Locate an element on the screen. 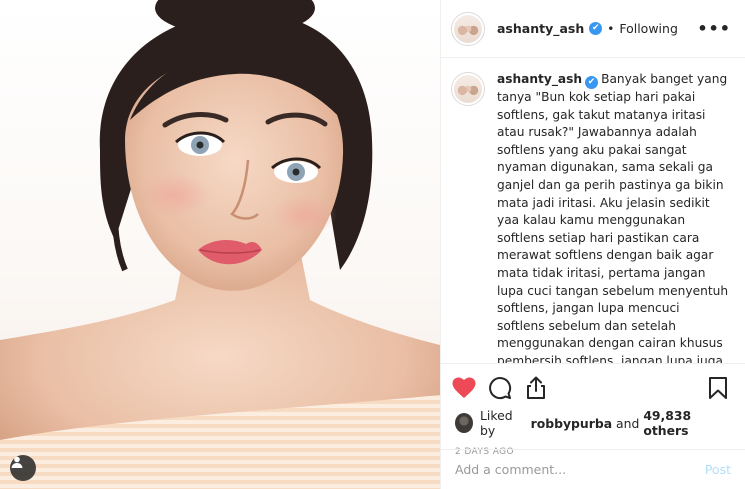 This screenshot has width=745, height=489. caption-username: ashanty_ash is located at coordinates (539, 79).